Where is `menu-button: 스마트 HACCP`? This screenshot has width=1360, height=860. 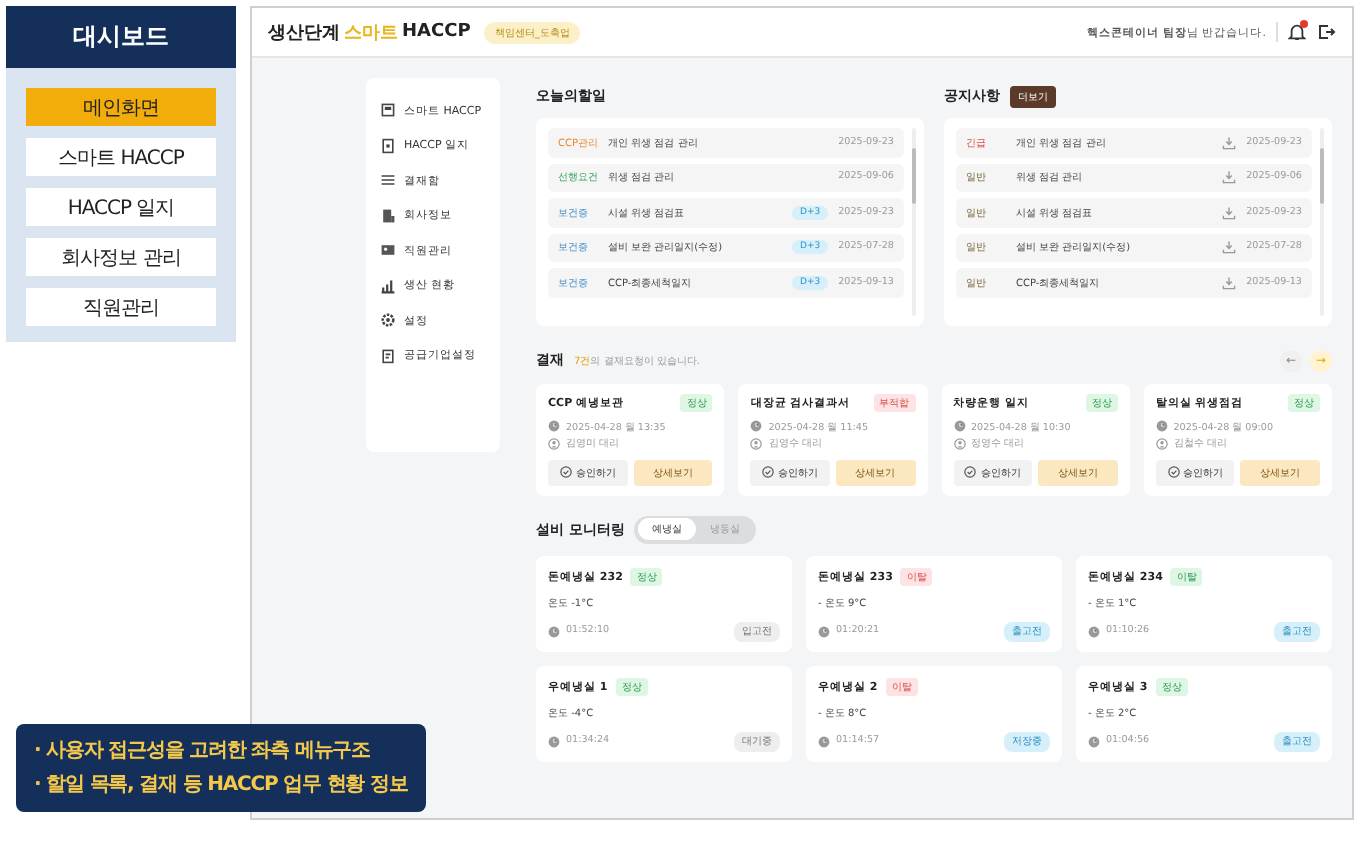
menu-button: 스마트 HACCP is located at coordinates (121, 157).